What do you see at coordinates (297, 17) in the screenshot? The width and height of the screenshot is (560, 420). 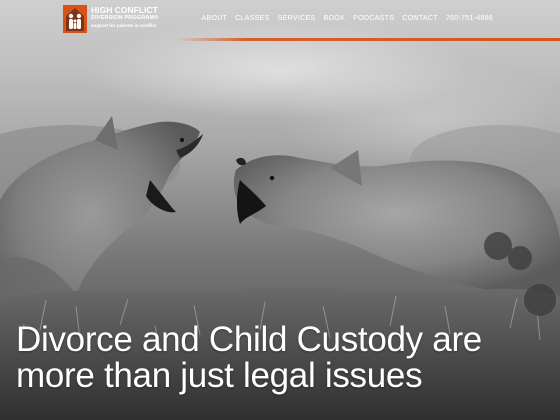 I see `nav-services: SERVICES` at bounding box center [297, 17].